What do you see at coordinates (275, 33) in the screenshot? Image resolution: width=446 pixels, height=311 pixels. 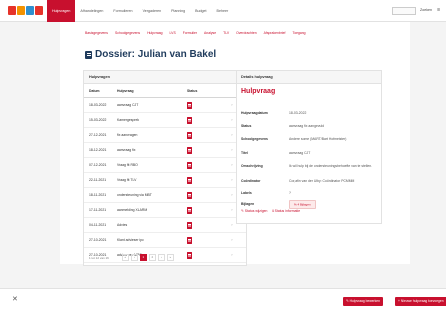 I see `subnav-afsprakenbrief: Afsprakenbrief` at bounding box center [275, 33].